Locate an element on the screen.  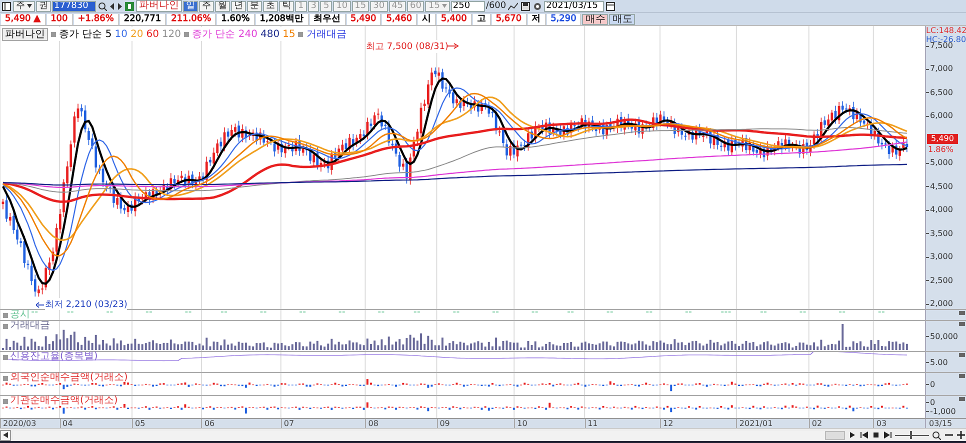
axis-tick-label: 3,000 is located at coordinates (941, 257).